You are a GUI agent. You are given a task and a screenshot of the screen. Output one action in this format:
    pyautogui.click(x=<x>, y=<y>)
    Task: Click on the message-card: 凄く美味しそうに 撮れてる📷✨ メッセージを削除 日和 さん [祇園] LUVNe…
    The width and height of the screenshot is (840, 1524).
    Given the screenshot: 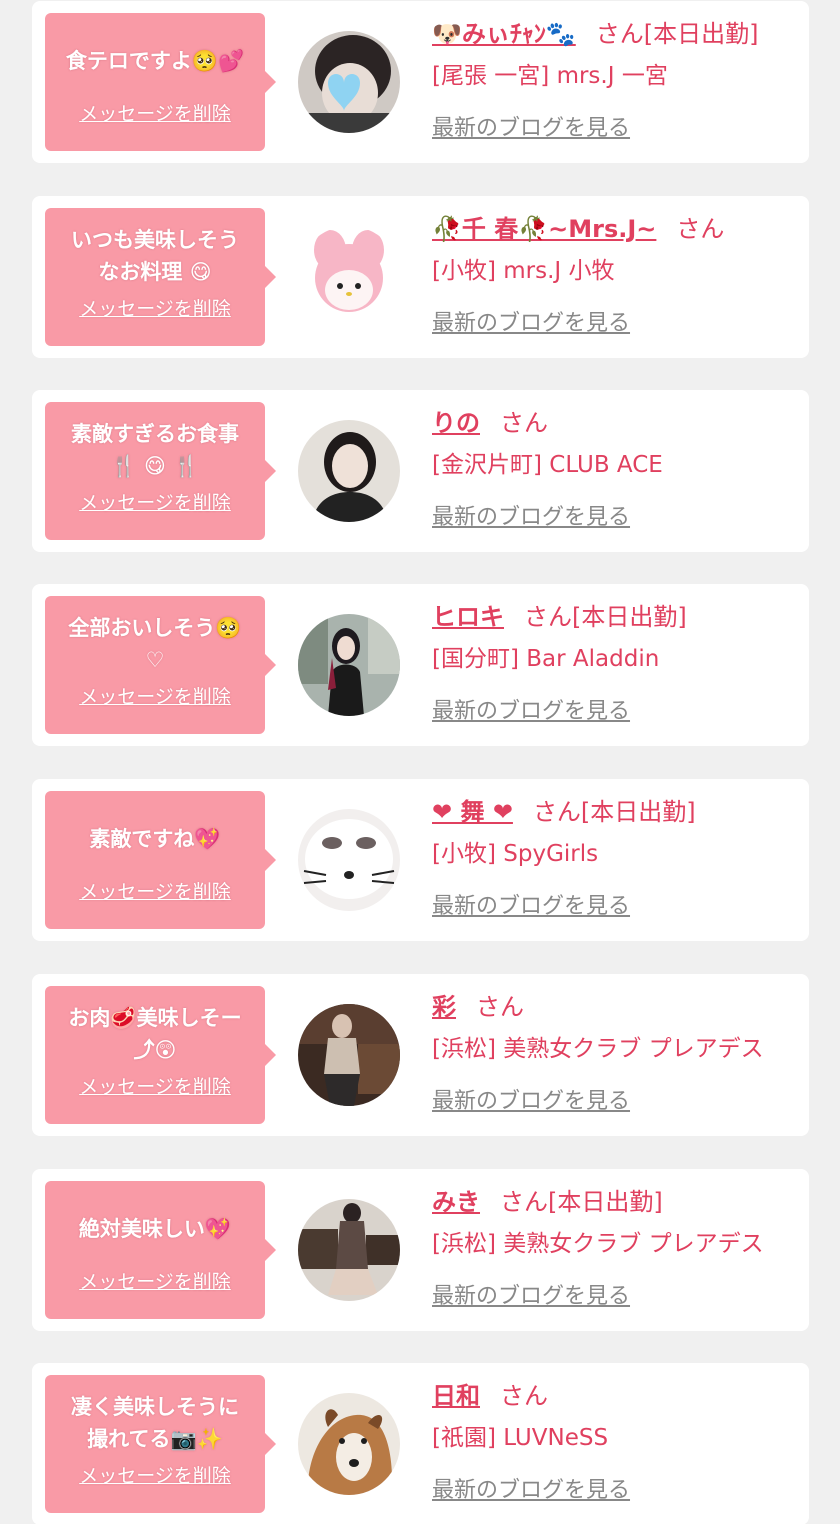 What is the action you would take?
    pyautogui.click(x=420, y=1443)
    